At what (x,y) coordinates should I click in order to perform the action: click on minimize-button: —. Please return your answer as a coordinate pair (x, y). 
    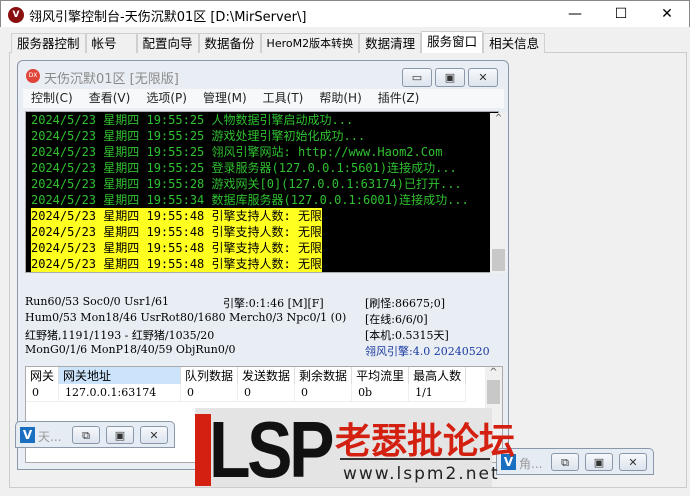
    Looking at the image, I should click on (575, 14).